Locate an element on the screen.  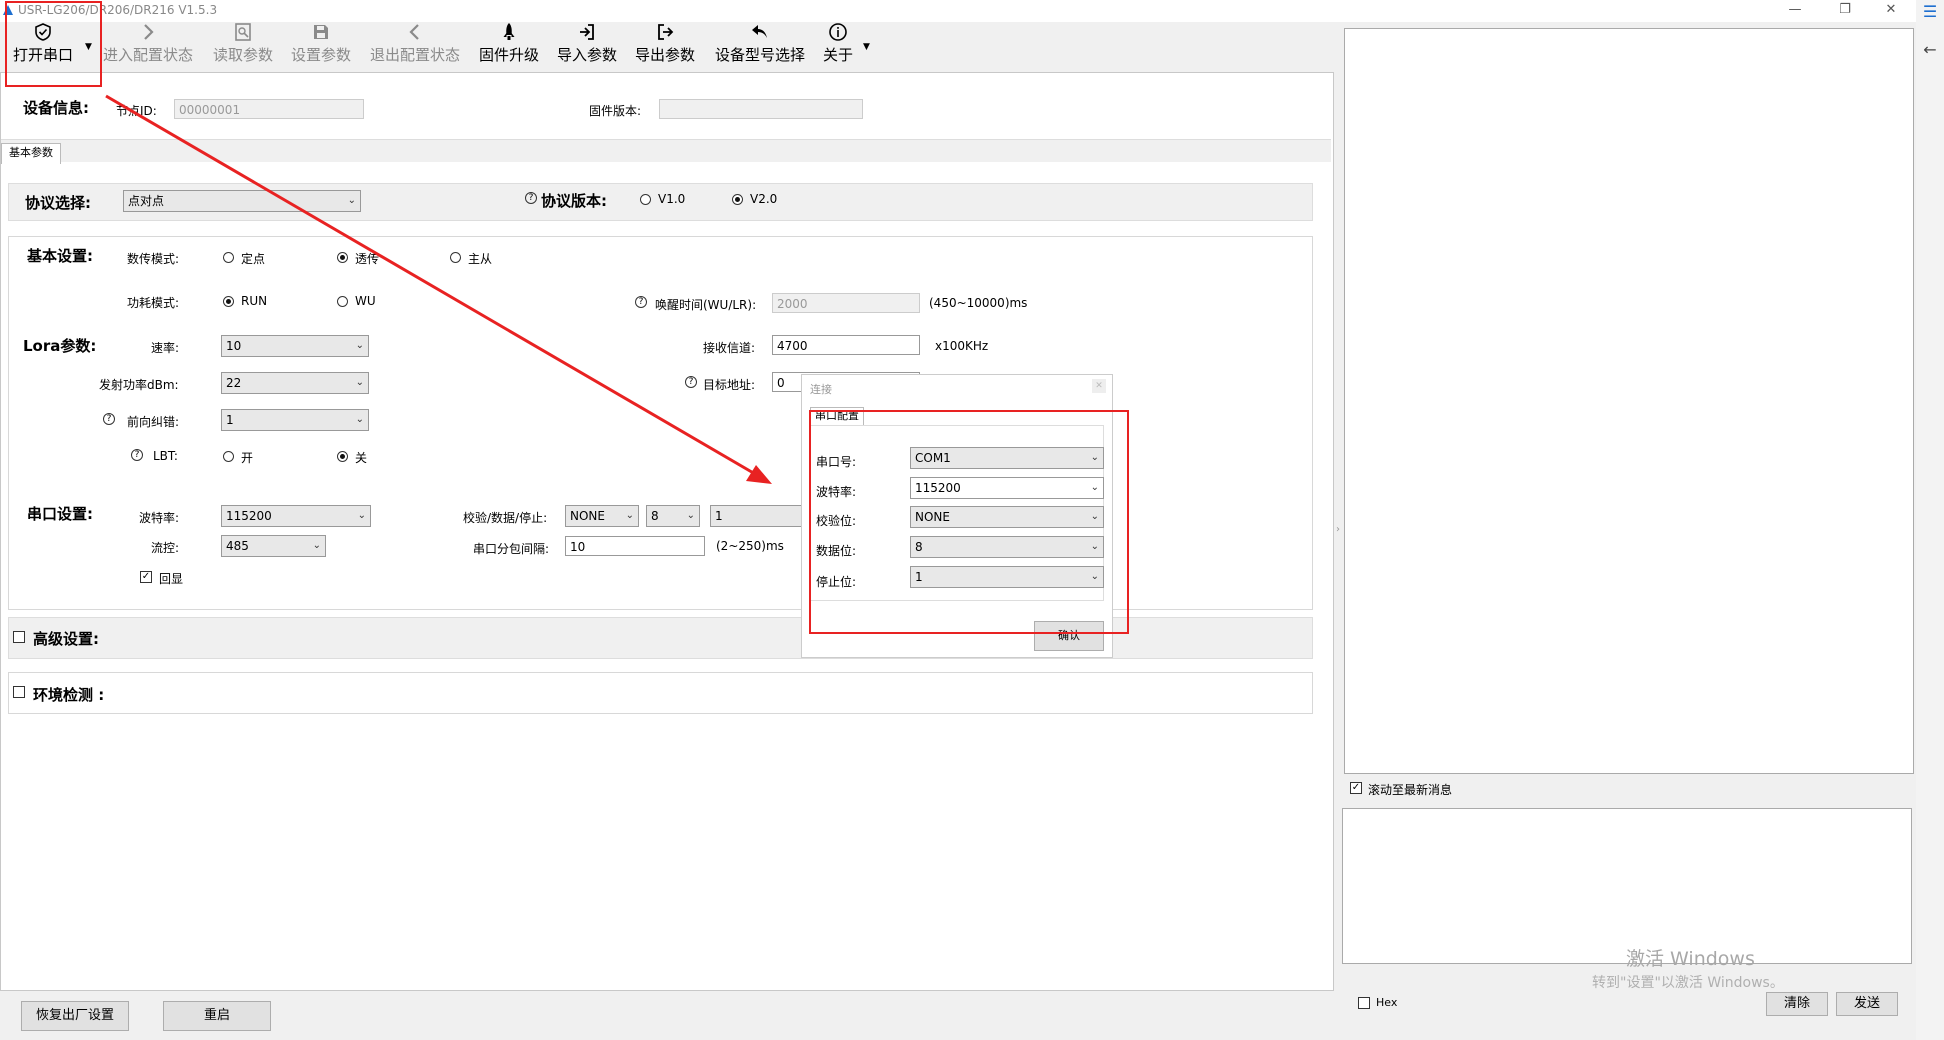
annotation-arrow is located at coordinates (438, 289).